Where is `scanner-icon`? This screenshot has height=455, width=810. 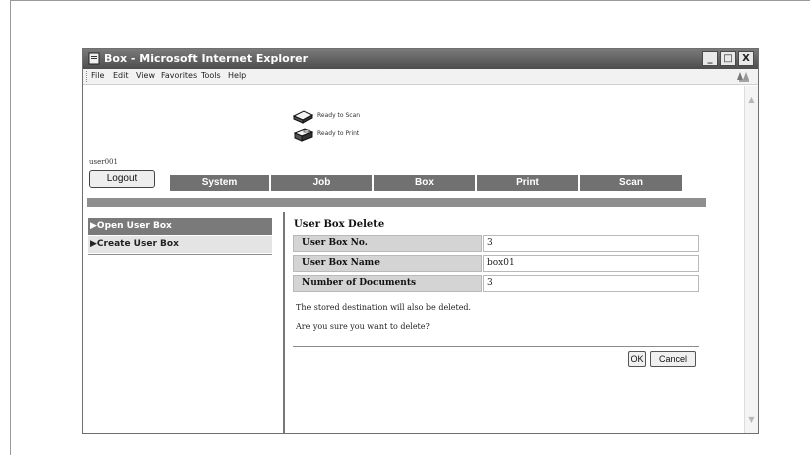
scanner-icon is located at coordinates (303, 117).